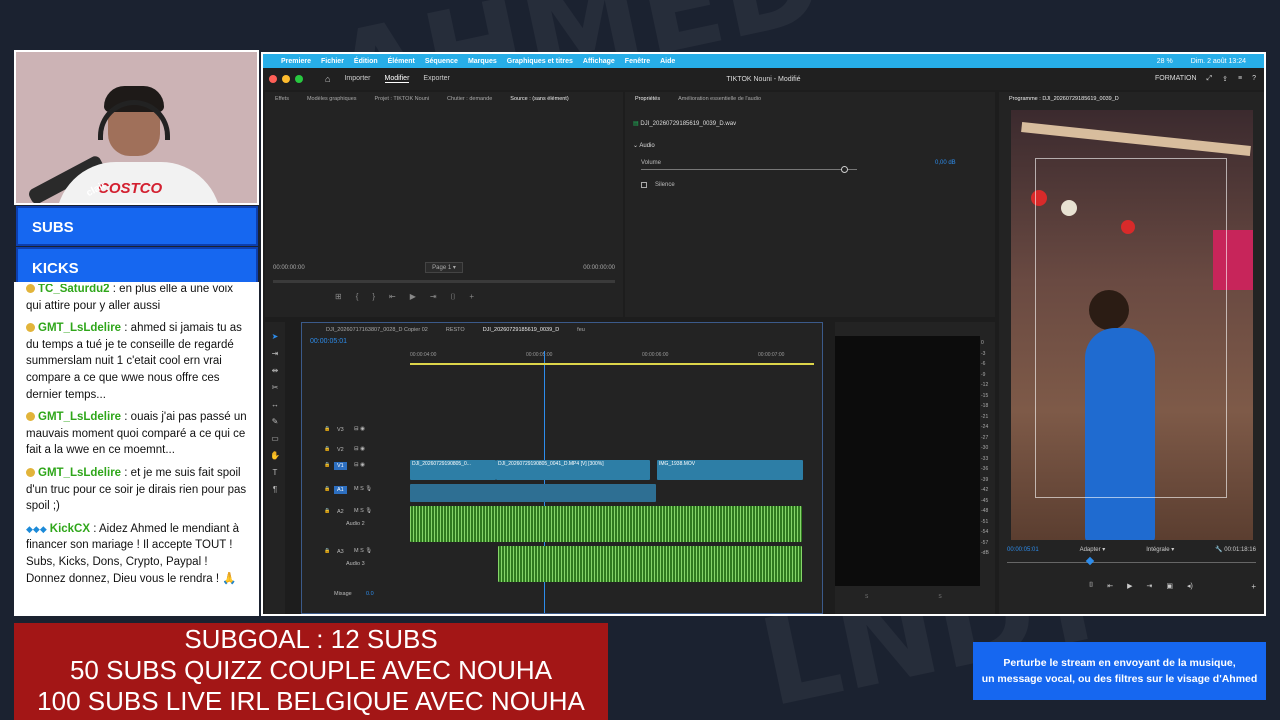 Image resolution: width=1280 pixels, height=720 pixels. I want to click on mix-value: 0.0, so click(370, 594).